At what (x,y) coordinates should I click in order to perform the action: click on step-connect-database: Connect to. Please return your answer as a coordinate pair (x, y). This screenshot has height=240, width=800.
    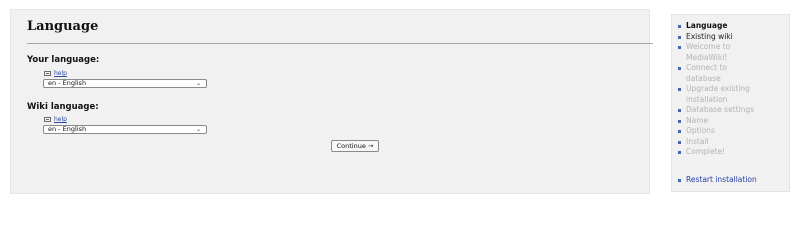
    Looking at the image, I should click on (733, 68).